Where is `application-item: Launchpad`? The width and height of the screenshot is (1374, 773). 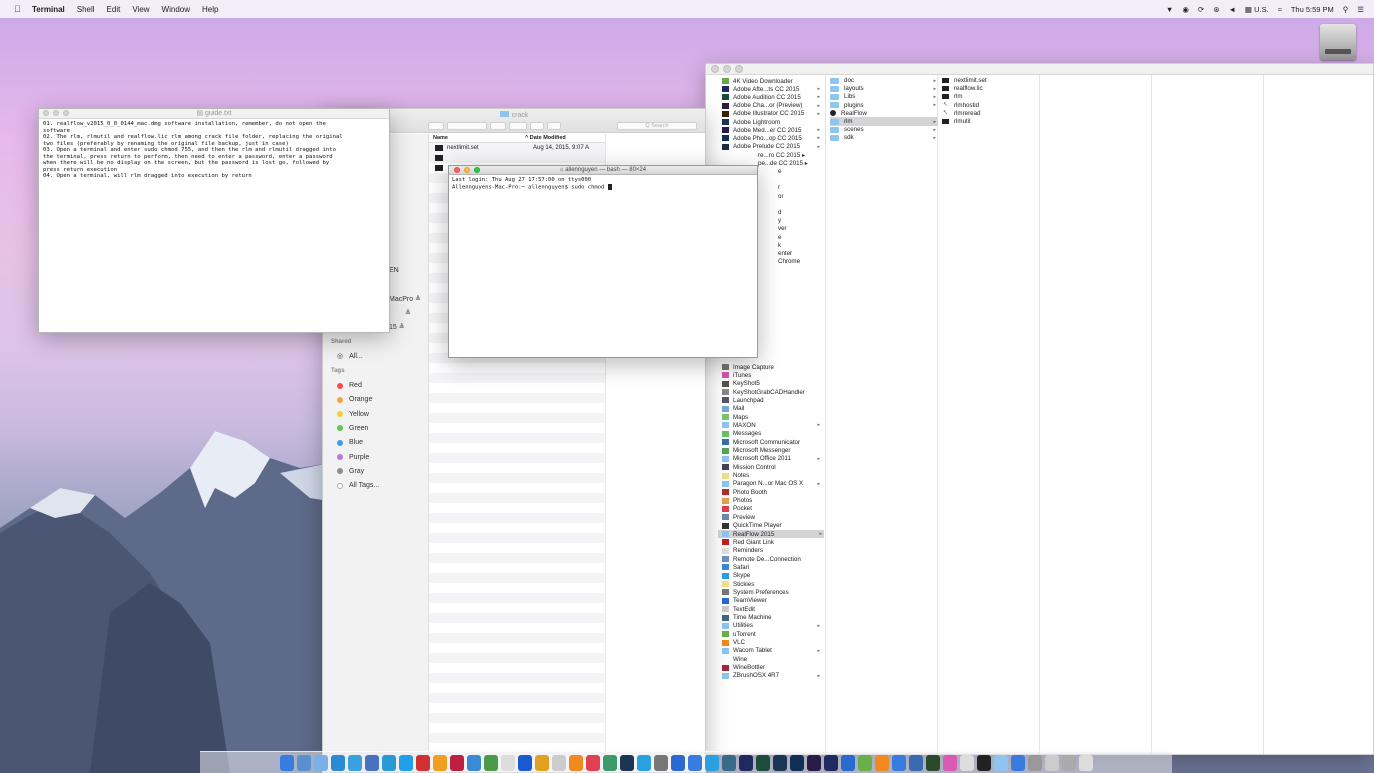 application-item: Launchpad is located at coordinates (772, 400).